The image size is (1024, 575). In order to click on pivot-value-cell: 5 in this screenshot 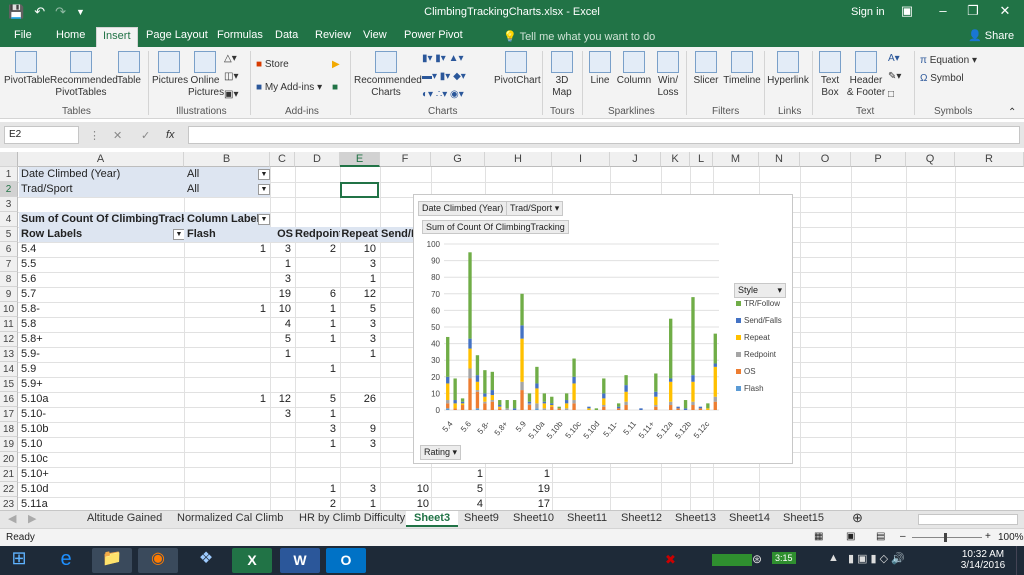, I will do `click(360, 309)`.